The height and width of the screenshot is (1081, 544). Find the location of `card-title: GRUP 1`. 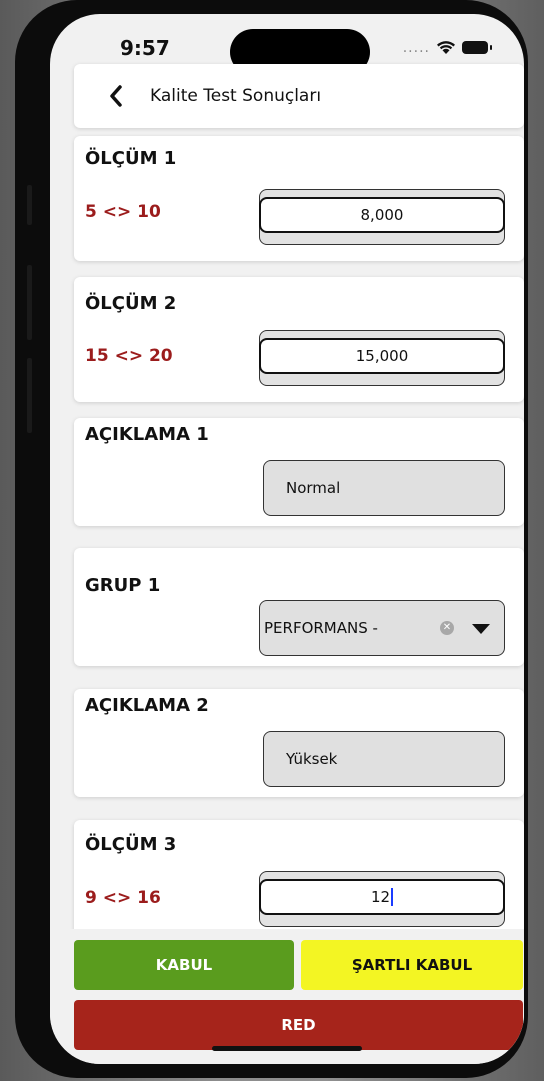

card-title: GRUP 1 is located at coordinates (123, 585).